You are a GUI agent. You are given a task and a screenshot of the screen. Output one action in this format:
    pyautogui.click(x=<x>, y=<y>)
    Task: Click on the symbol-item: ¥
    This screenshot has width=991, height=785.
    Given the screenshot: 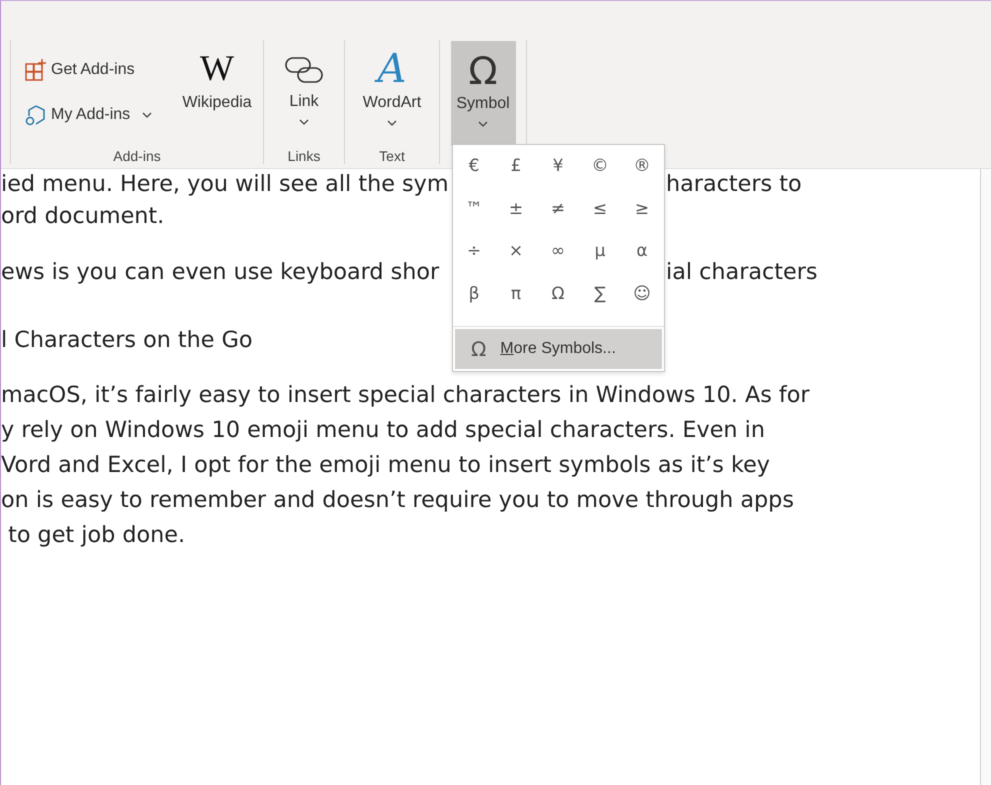 What is the action you would take?
    pyautogui.click(x=558, y=166)
    